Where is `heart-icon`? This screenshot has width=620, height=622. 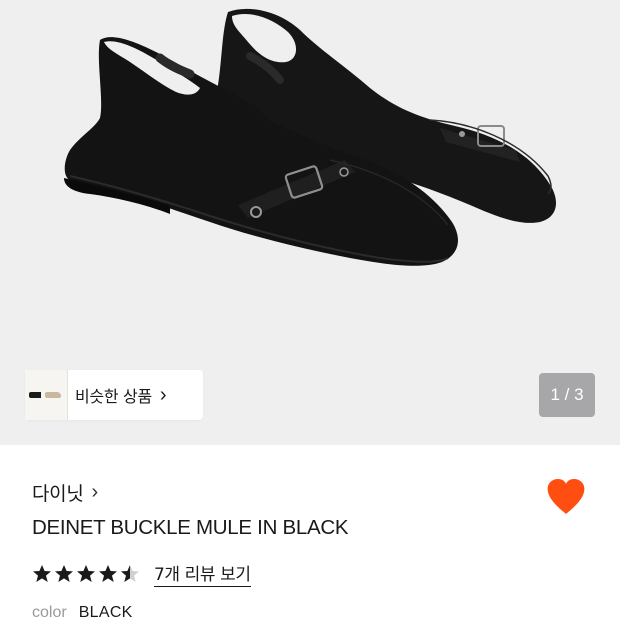
heart-icon is located at coordinates (566, 496).